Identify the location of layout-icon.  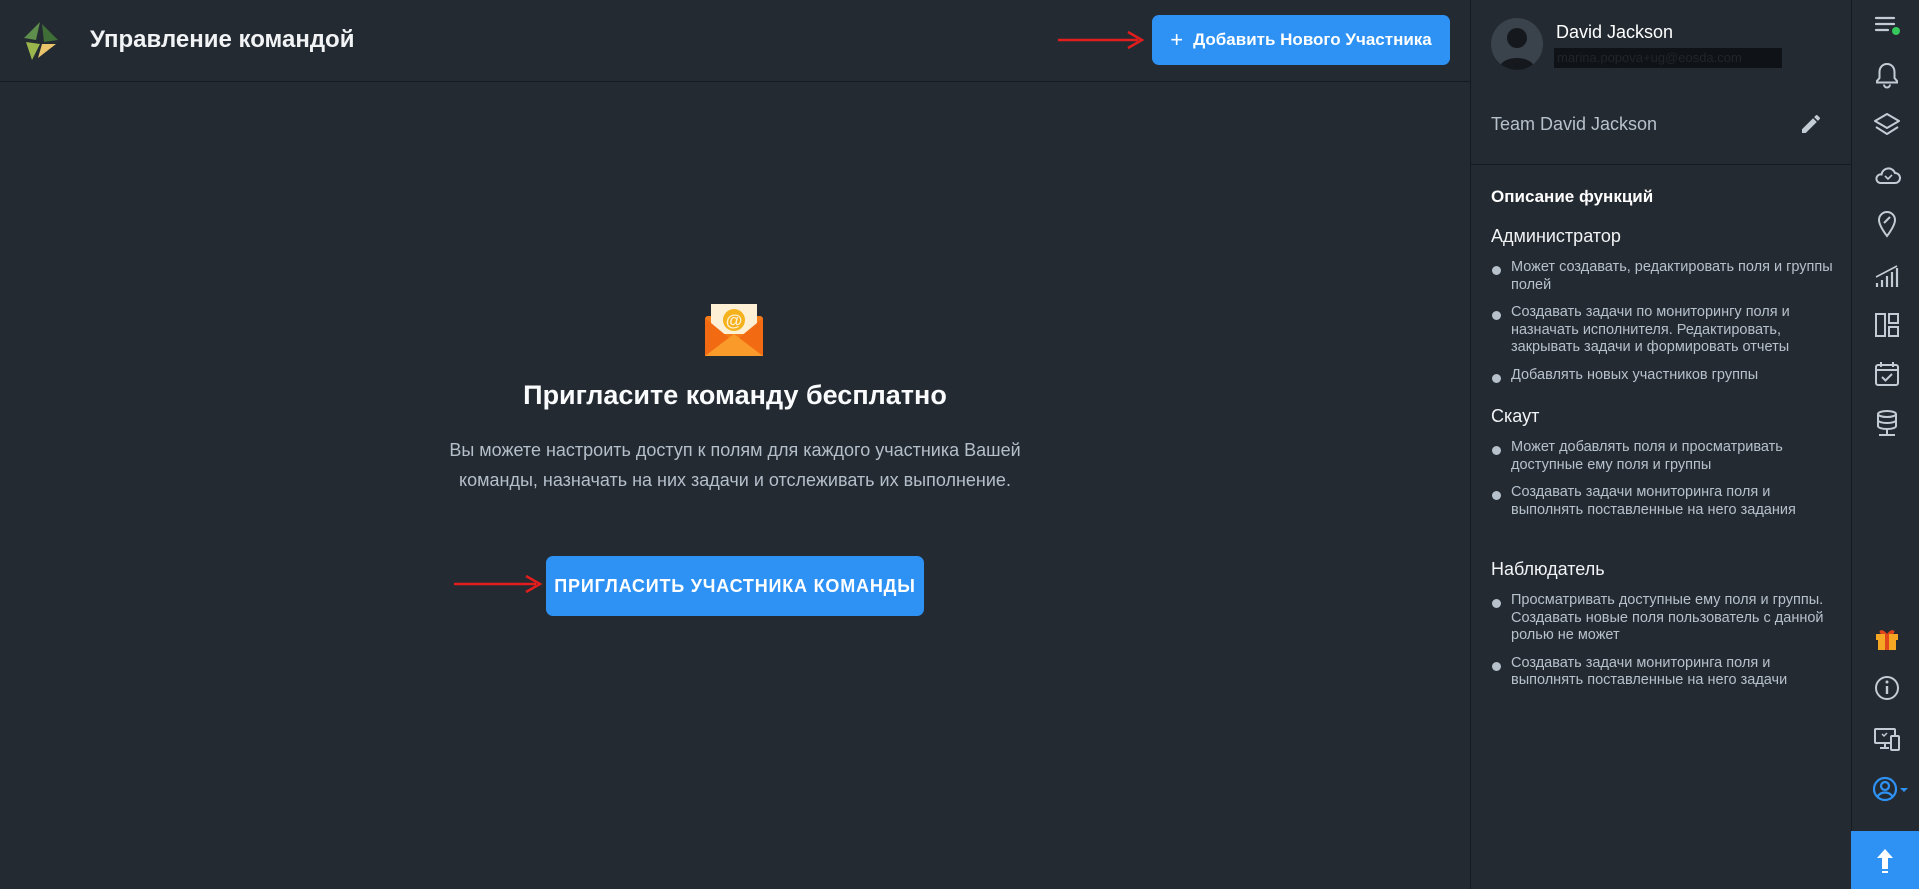
(1887, 325).